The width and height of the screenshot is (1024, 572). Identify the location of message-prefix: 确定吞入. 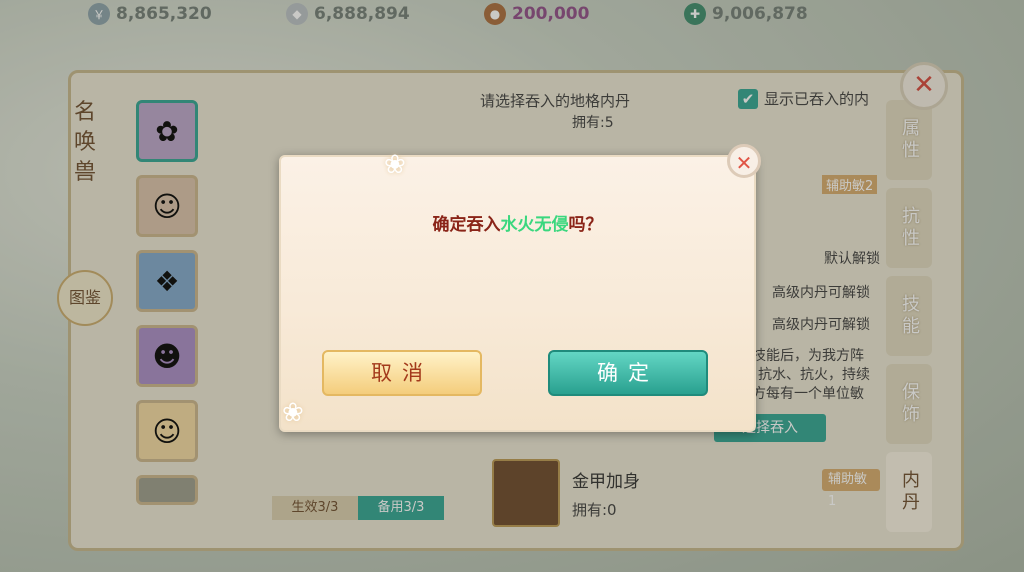
(466, 225).